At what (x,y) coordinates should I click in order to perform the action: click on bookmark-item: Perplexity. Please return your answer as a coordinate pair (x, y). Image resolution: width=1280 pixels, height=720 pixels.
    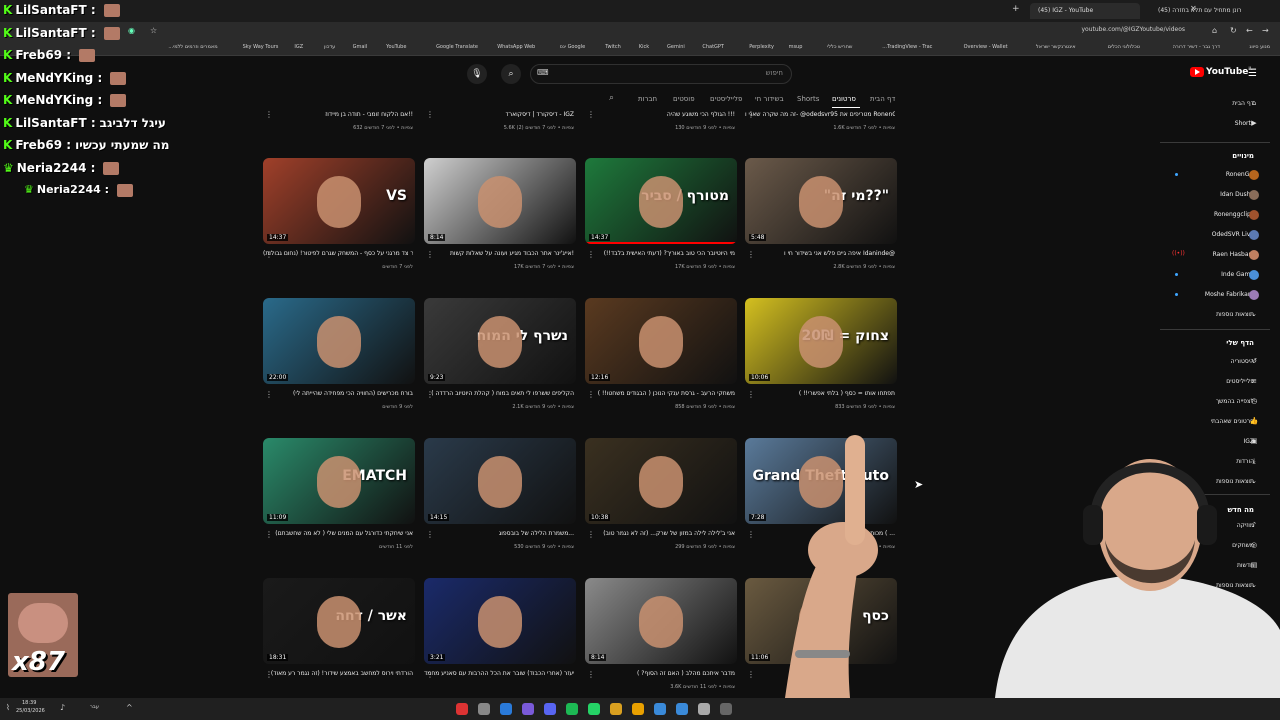
    Looking at the image, I should click on (761, 47).